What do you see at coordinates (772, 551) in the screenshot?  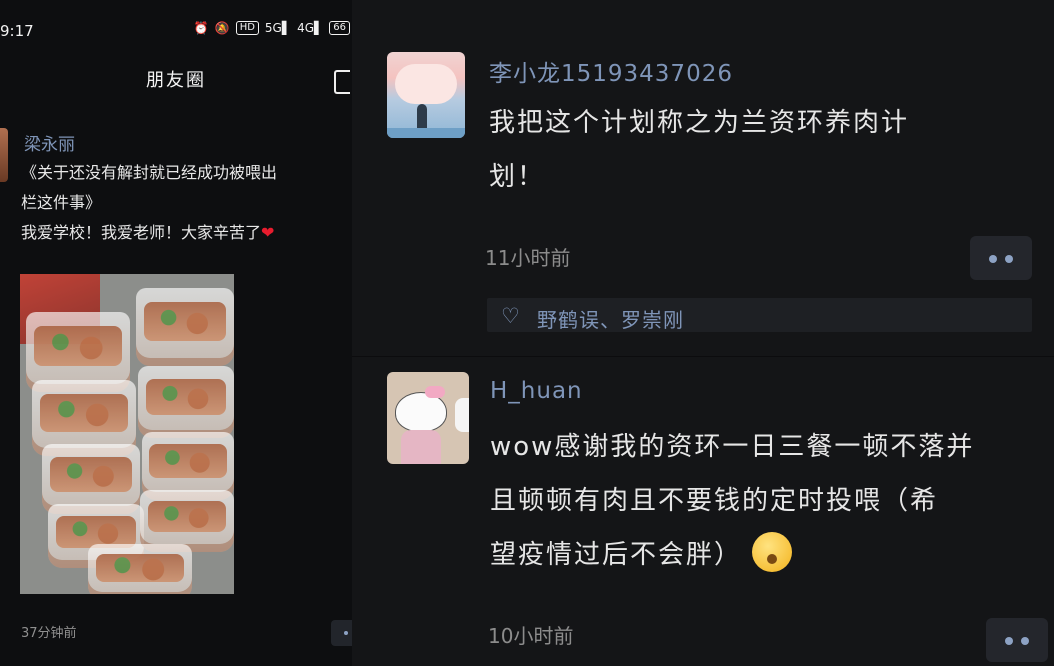 I see `yawn-emoji-icon` at bounding box center [772, 551].